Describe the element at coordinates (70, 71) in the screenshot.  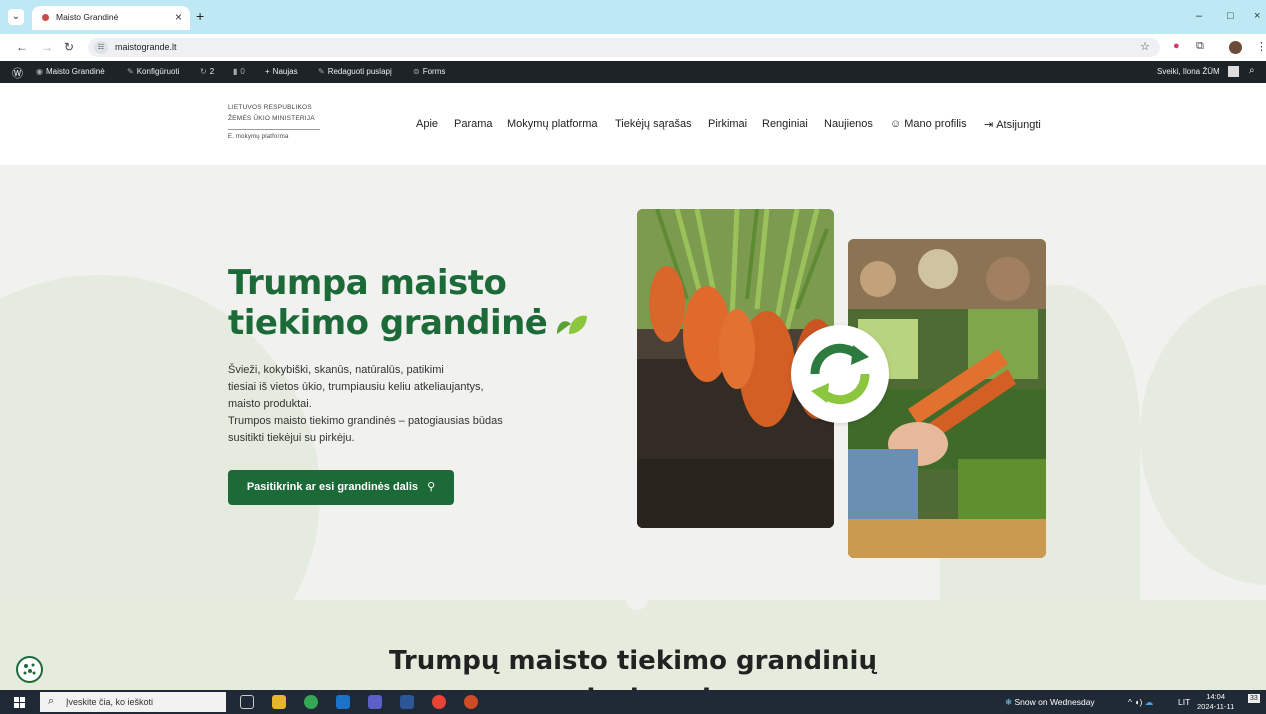
I see `admin-site-link: ◉ Maisto Grandinė` at that location.